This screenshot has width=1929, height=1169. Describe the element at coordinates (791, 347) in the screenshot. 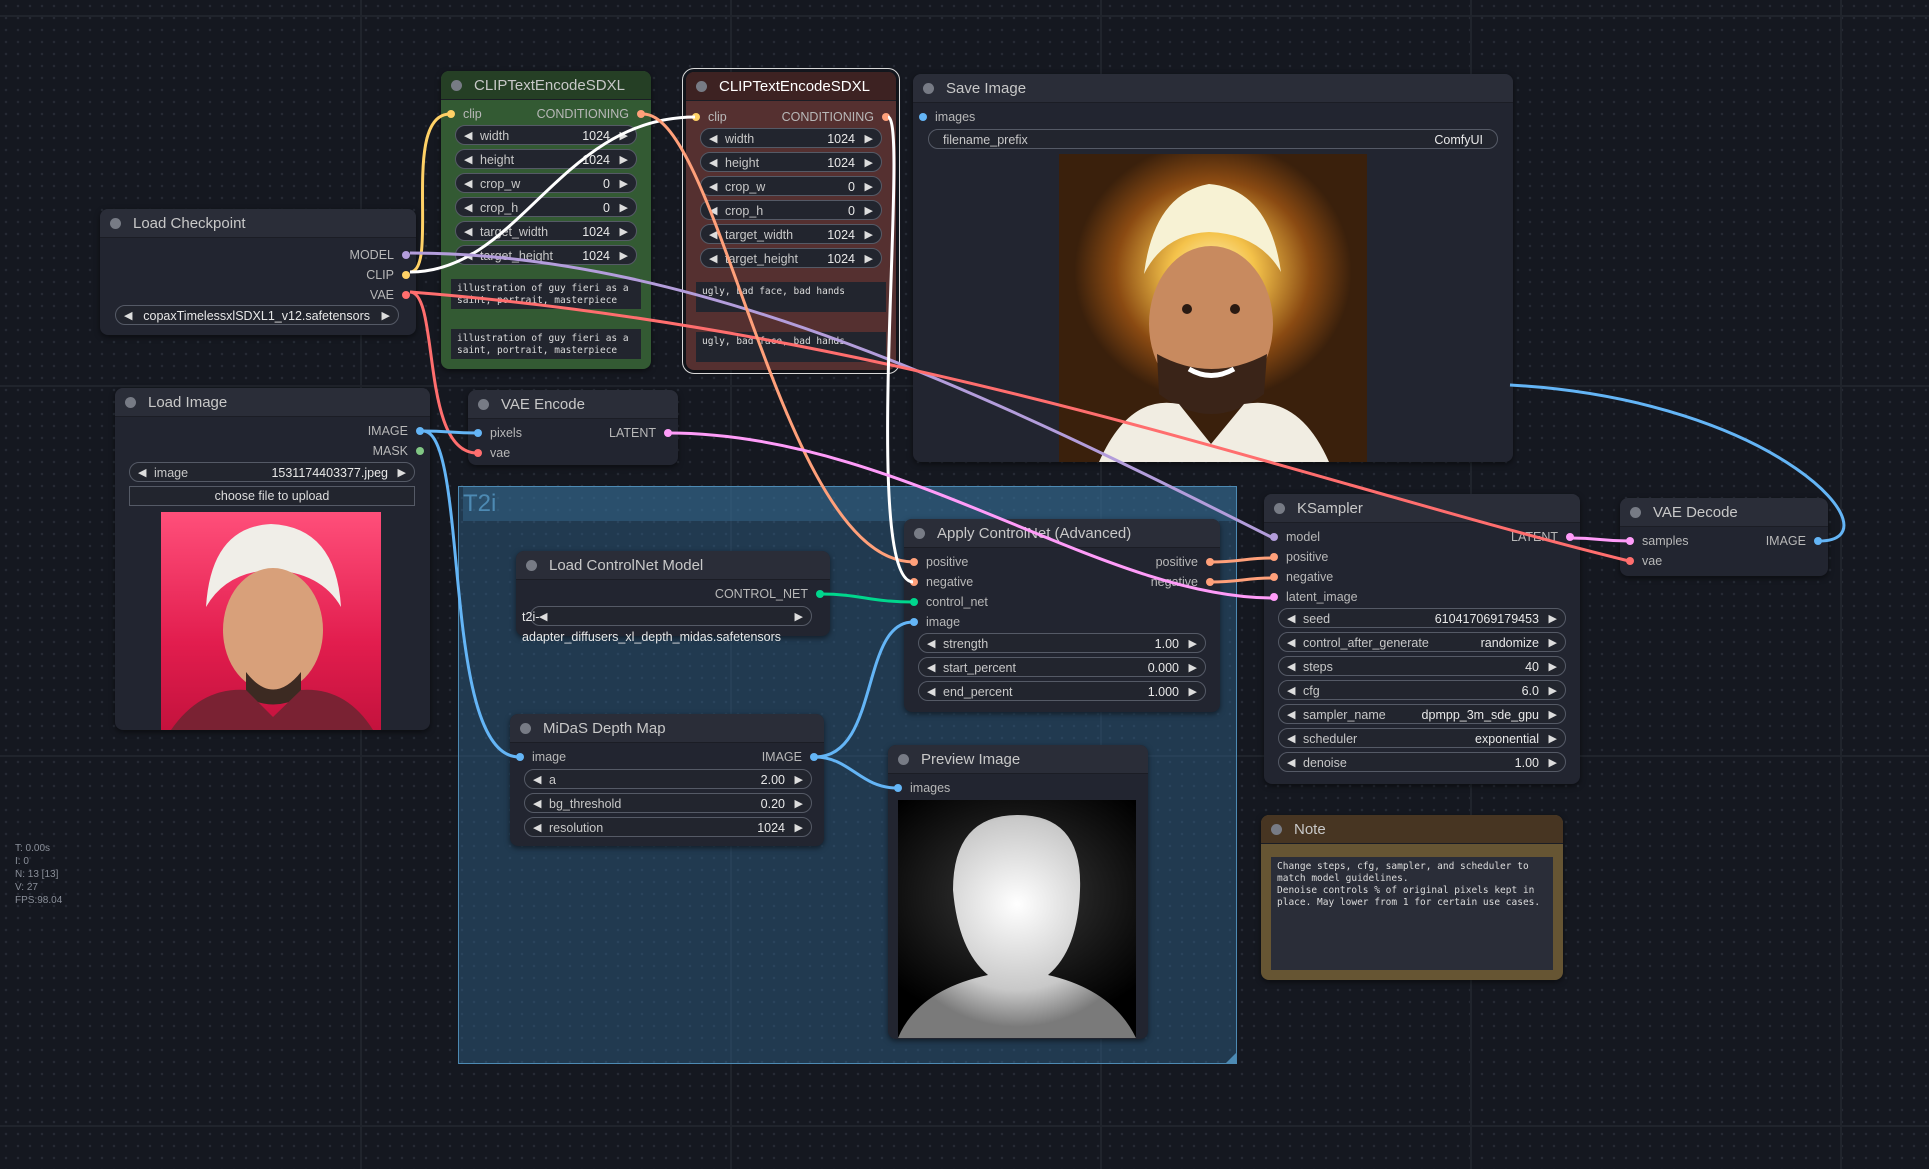

I see `text-l-input: ugly, bad face, bad hands` at that location.